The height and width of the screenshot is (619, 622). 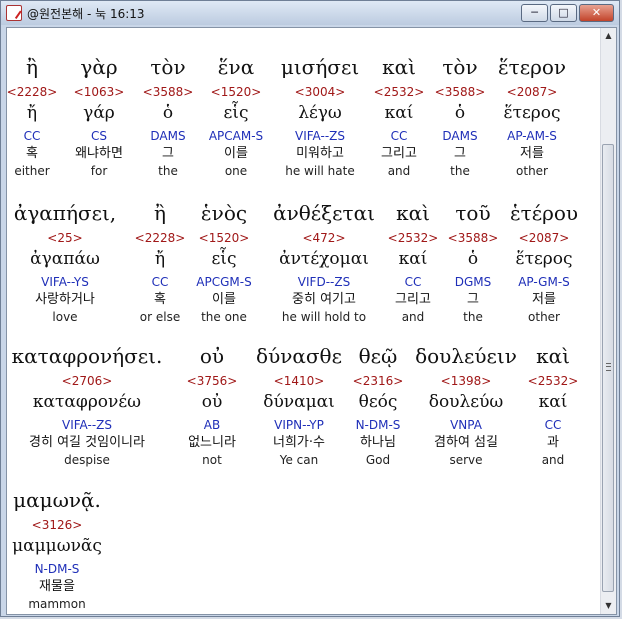 I want to click on minimize-button: ─, so click(x=534, y=13).